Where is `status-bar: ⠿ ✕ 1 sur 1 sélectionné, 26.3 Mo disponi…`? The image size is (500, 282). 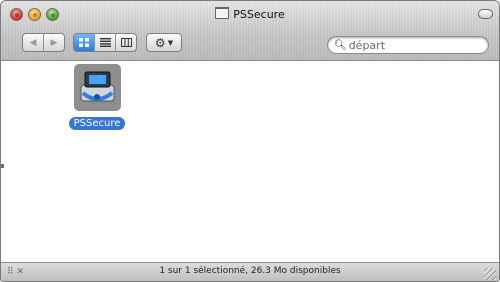 status-bar: ⠿ ✕ 1 sur 1 sélectionné, 26.3 Mo disponi… is located at coordinates (250, 271).